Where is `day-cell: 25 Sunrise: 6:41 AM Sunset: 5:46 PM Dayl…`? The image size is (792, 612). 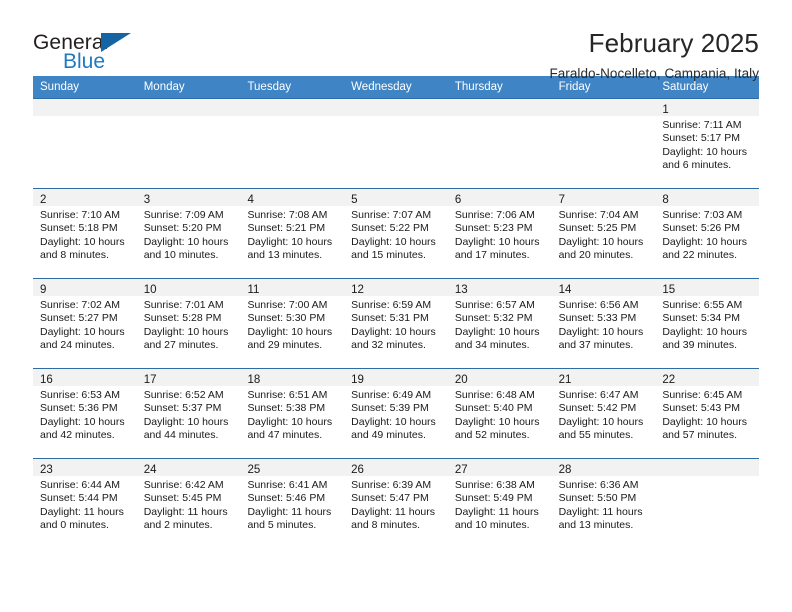
day-cell: 25 Sunrise: 6:41 AM Sunset: 5:46 PM Dayl… is located at coordinates (292, 503).